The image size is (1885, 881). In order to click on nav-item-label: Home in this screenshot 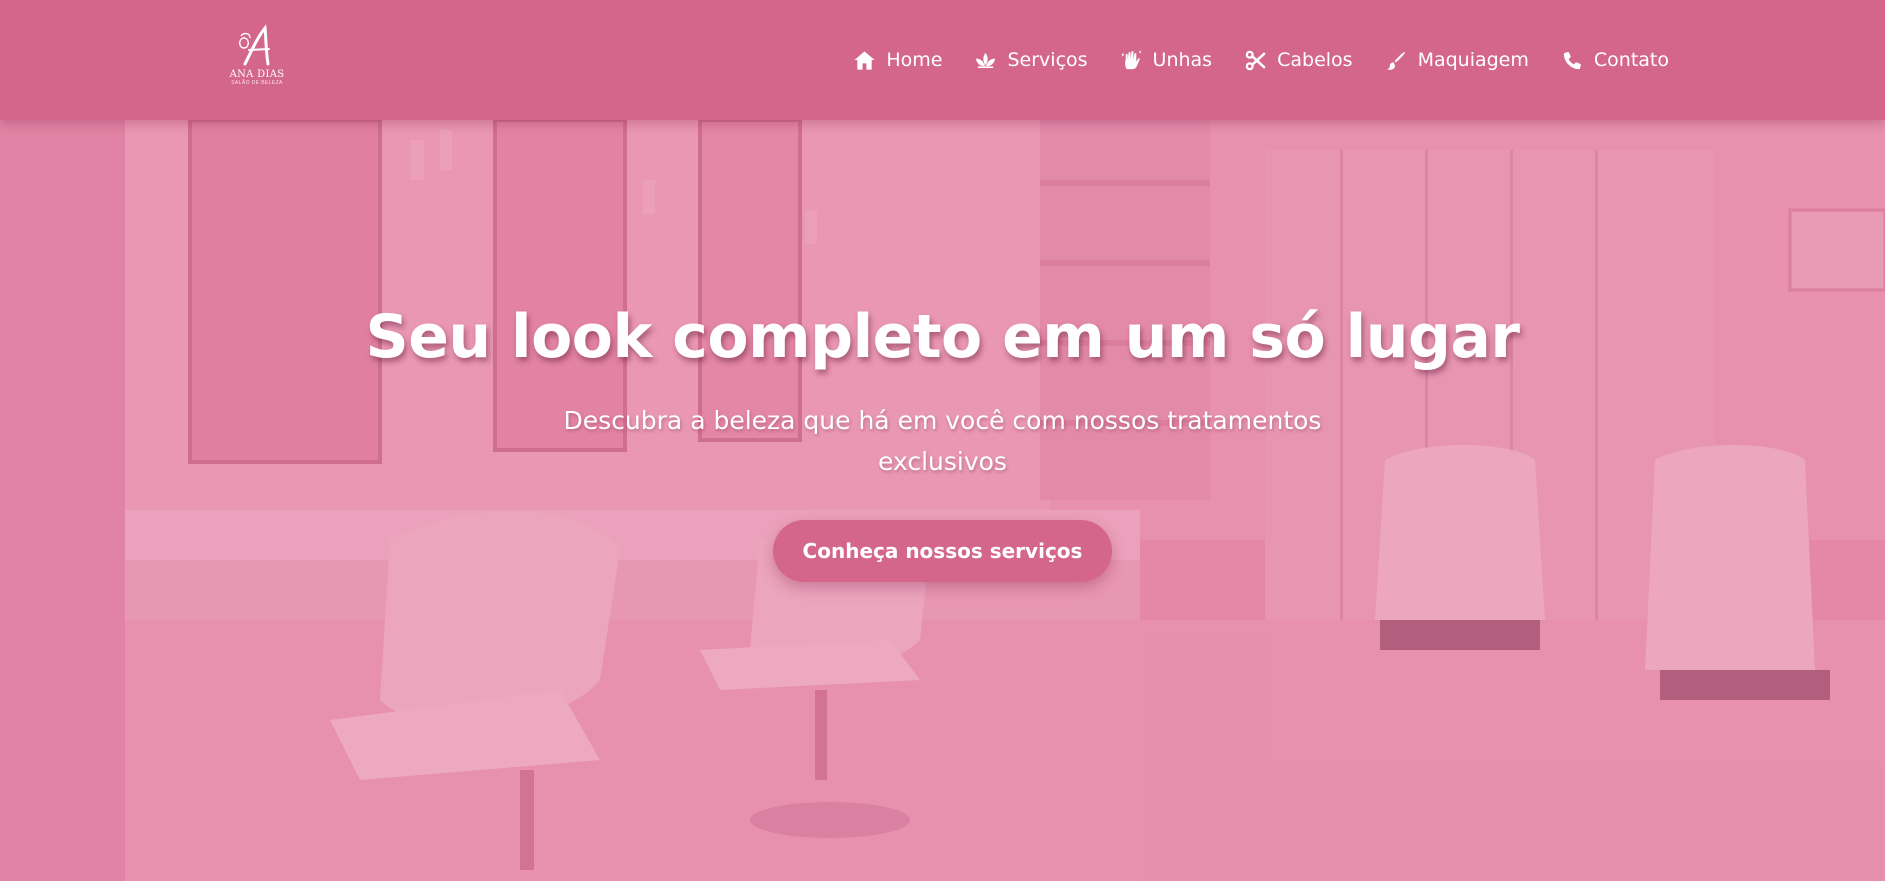, I will do `click(914, 60)`.